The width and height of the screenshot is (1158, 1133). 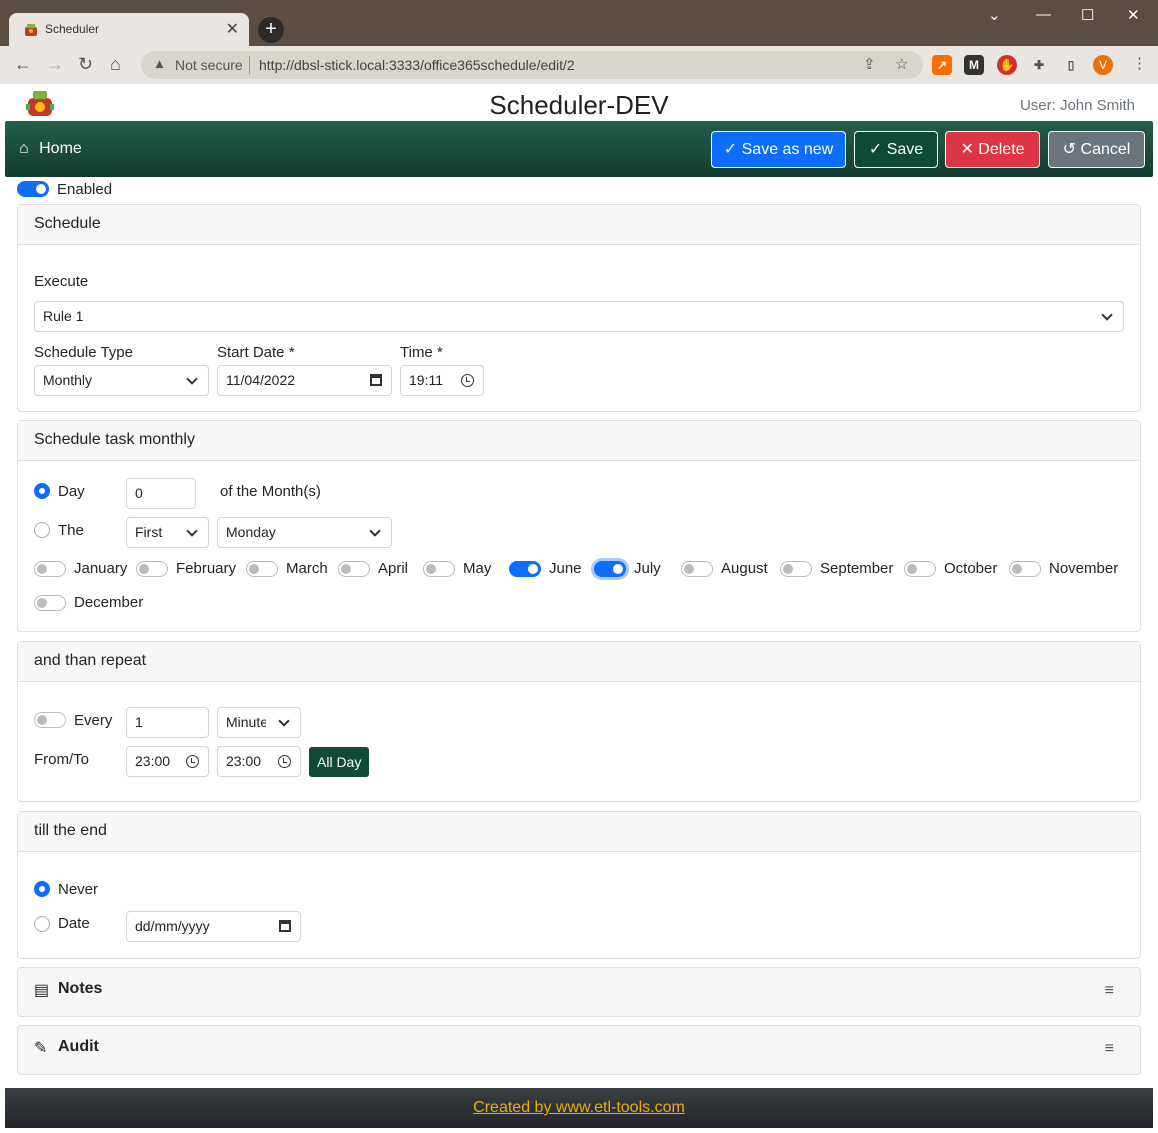 What do you see at coordinates (50, 569) in the screenshot?
I see `month-switch-january` at bounding box center [50, 569].